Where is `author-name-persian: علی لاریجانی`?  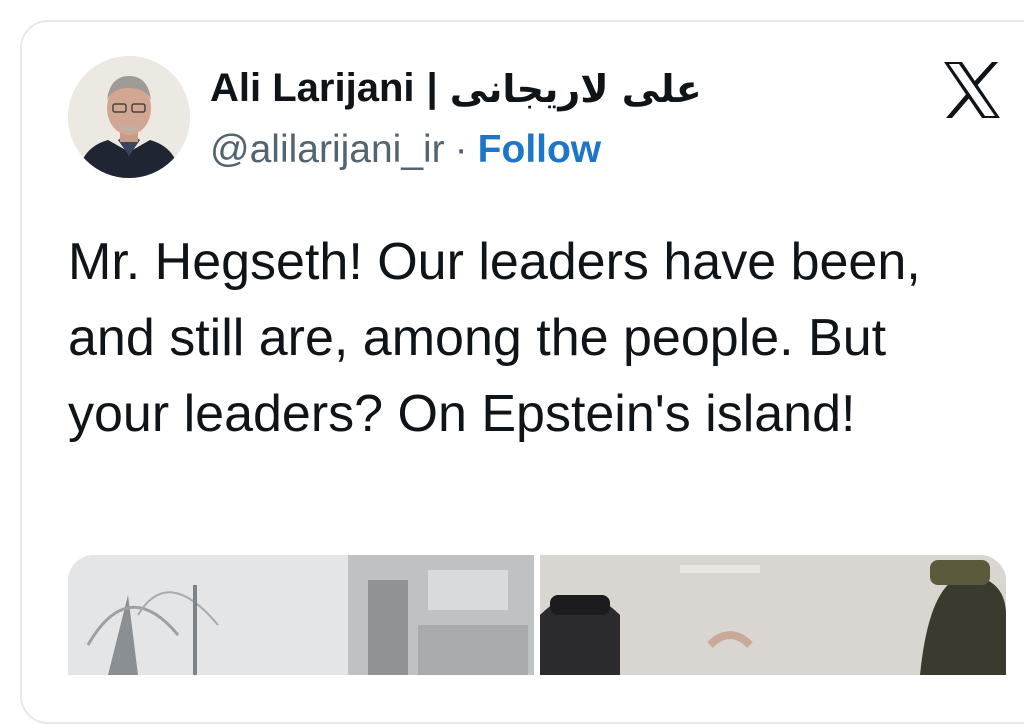
author-name-persian: علی لاریجانی is located at coordinates (576, 89).